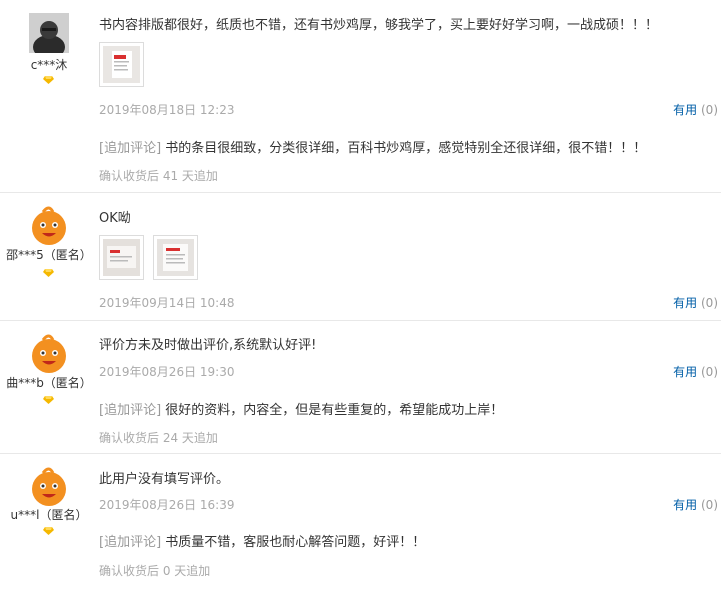 The width and height of the screenshot is (721, 590). Describe the element at coordinates (406, 148) in the screenshot. I see `append-content: 书的条目很细致，分类很详细，百科书炒鸡厚，感觉特别全还很详细，很不错！！！` at that location.